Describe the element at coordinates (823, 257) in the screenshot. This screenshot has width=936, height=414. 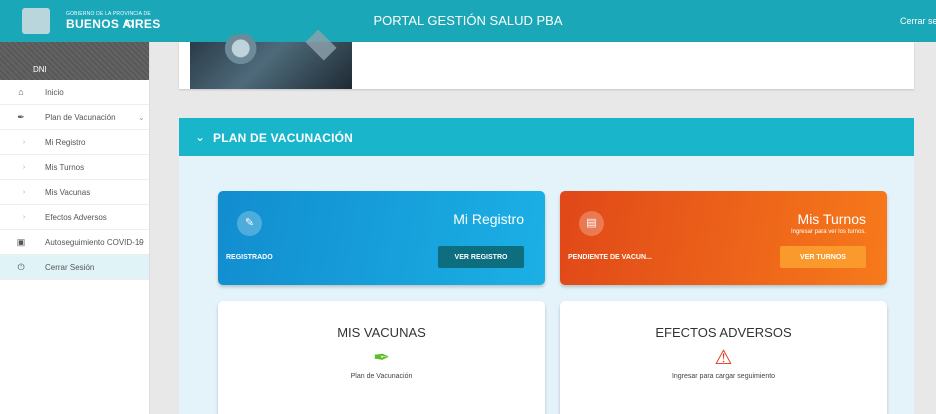
I see `ver-turnos-button: VER TURNOS` at that location.